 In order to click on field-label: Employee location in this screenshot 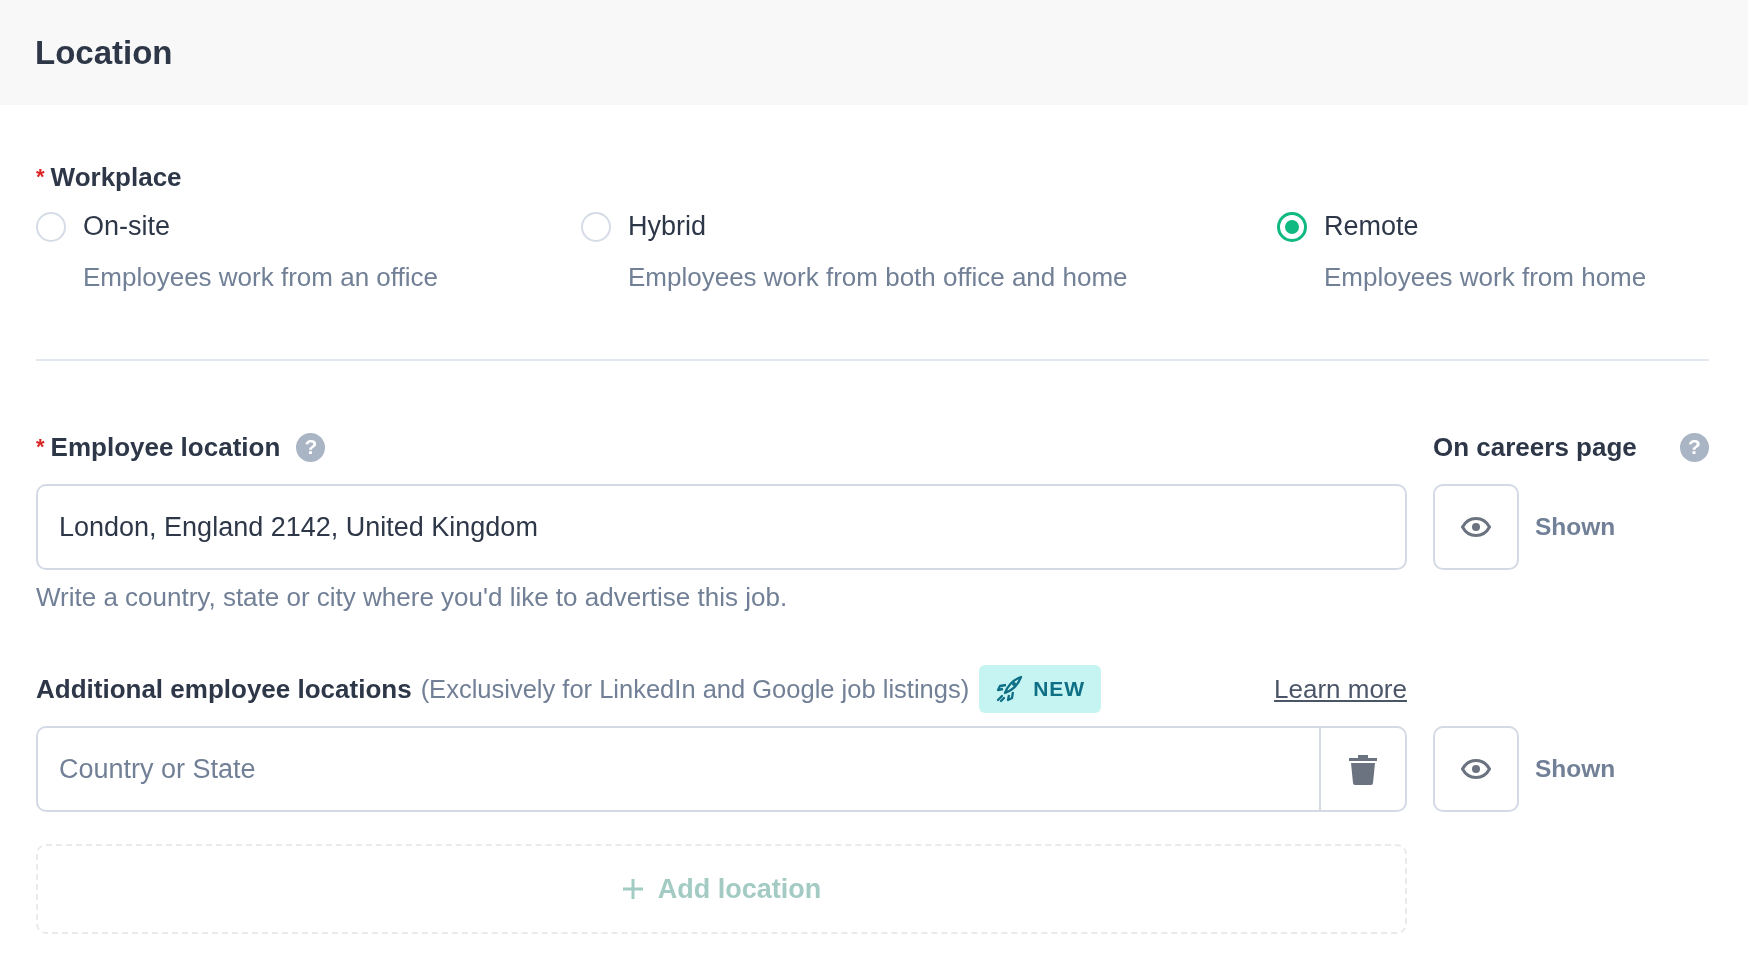, I will do `click(165, 447)`.